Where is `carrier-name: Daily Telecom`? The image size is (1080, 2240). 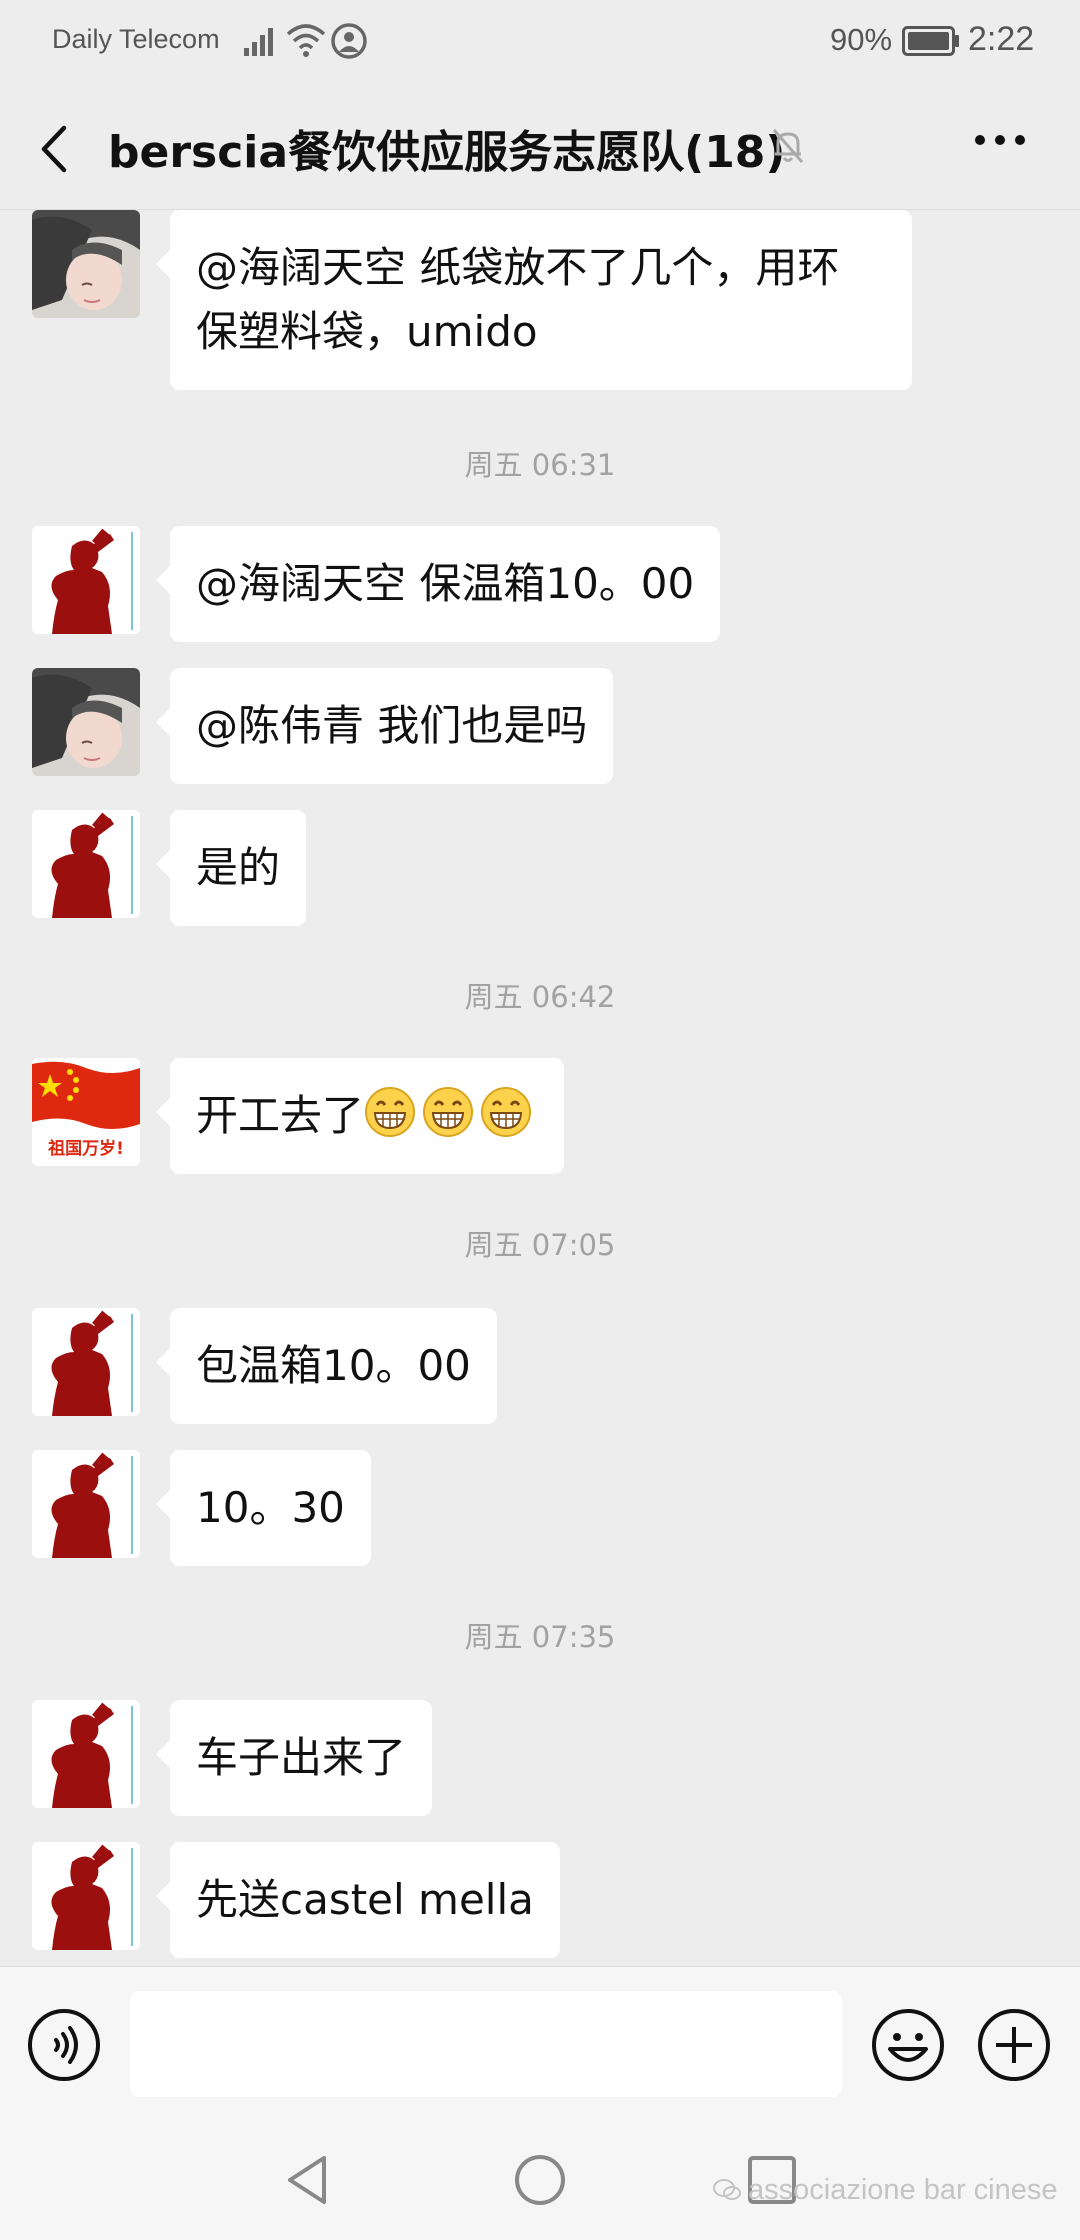
carrier-name: Daily Telecom is located at coordinates (136, 39).